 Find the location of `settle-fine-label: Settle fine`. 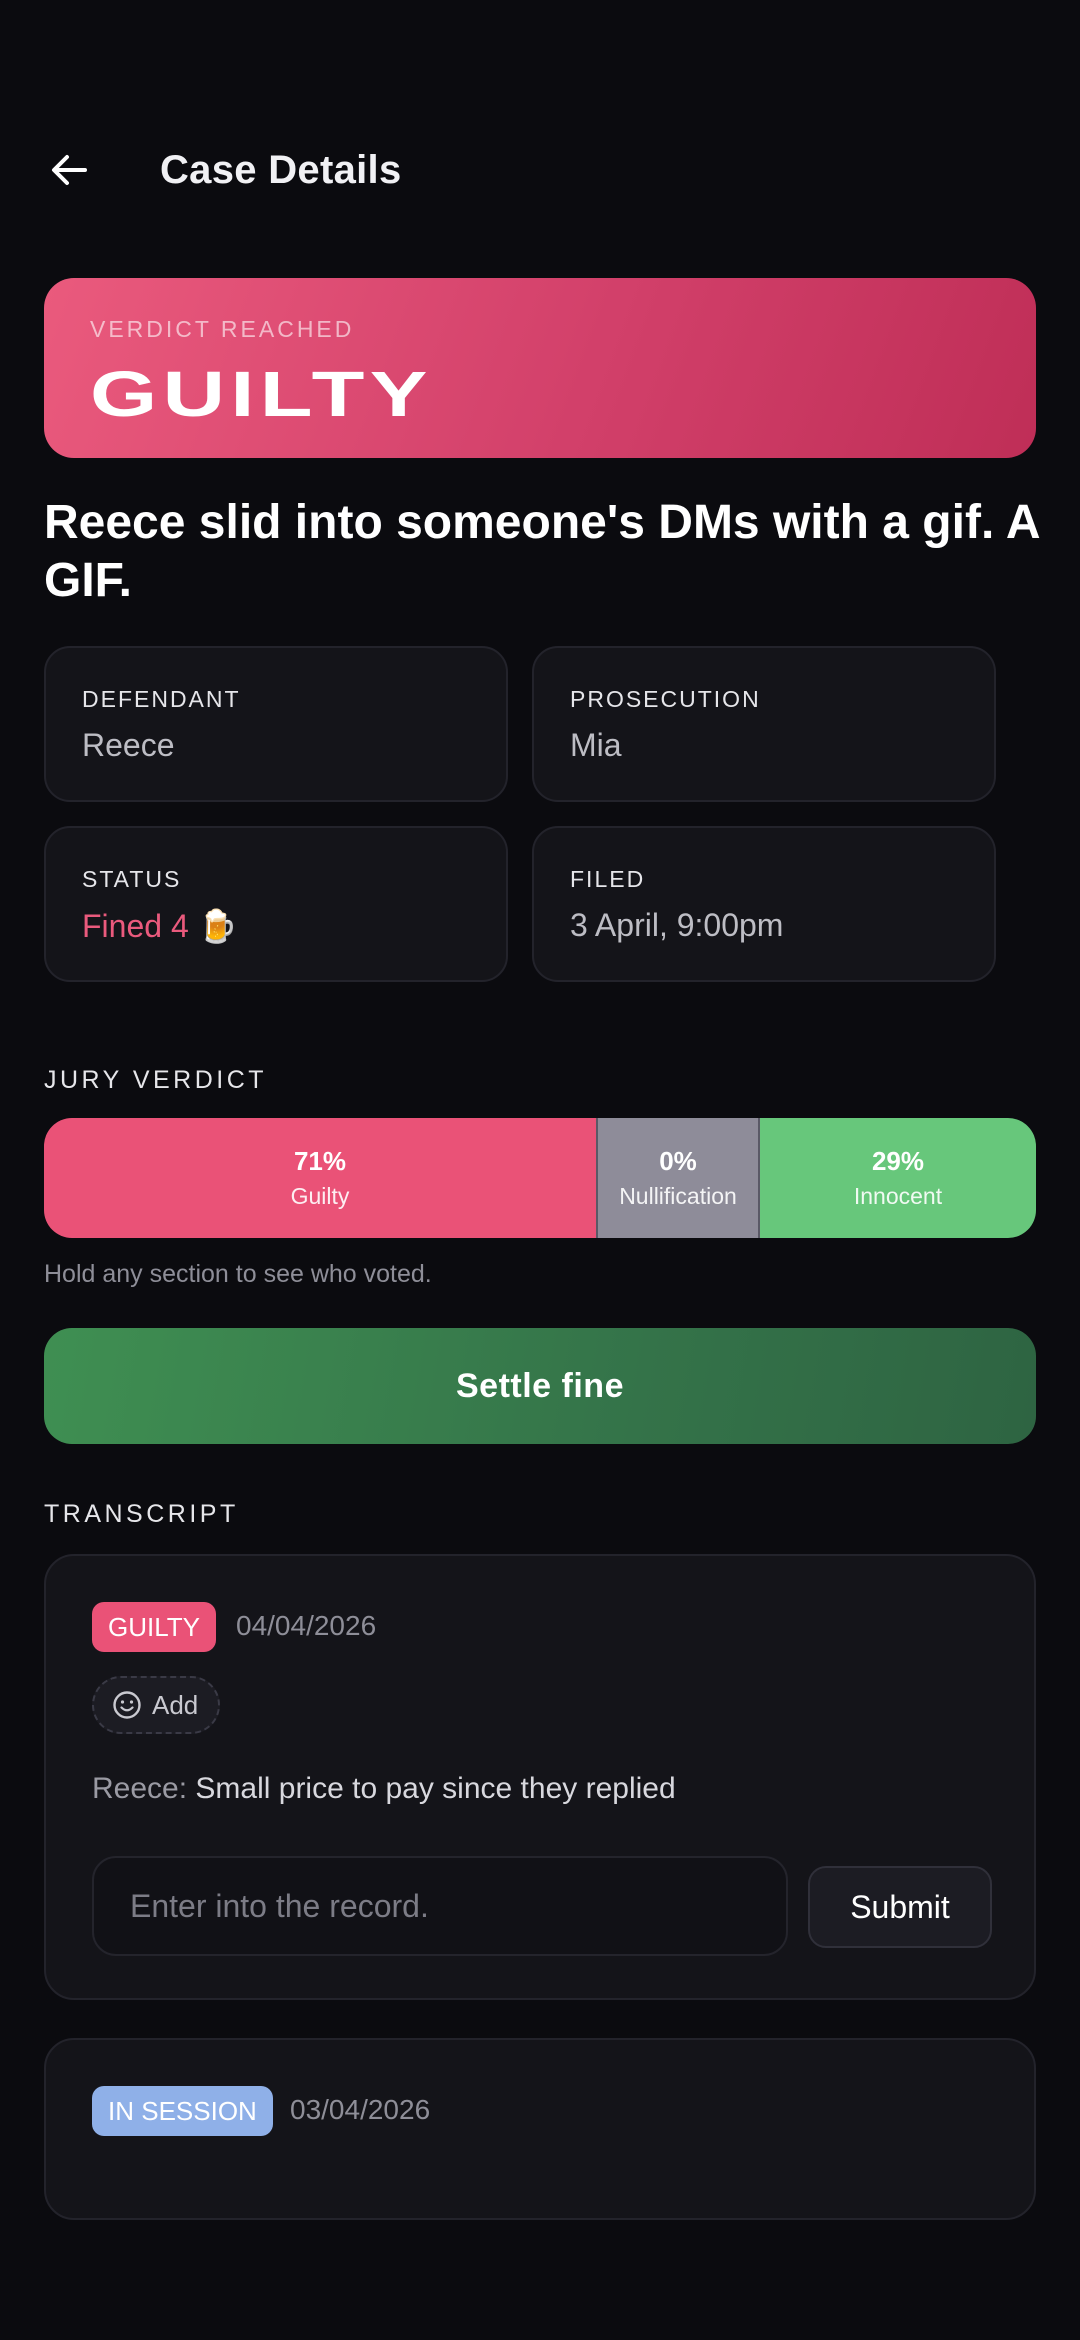

settle-fine-label: Settle fine is located at coordinates (540, 1385).